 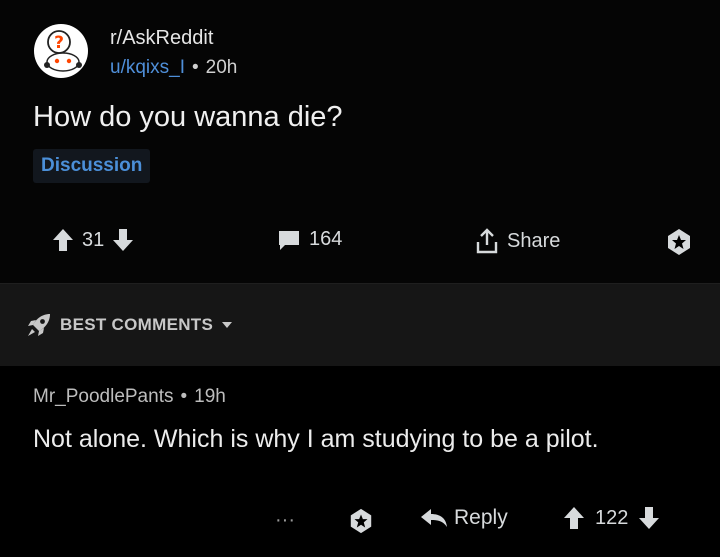 I want to click on reply-button: Reply, so click(x=464, y=518).